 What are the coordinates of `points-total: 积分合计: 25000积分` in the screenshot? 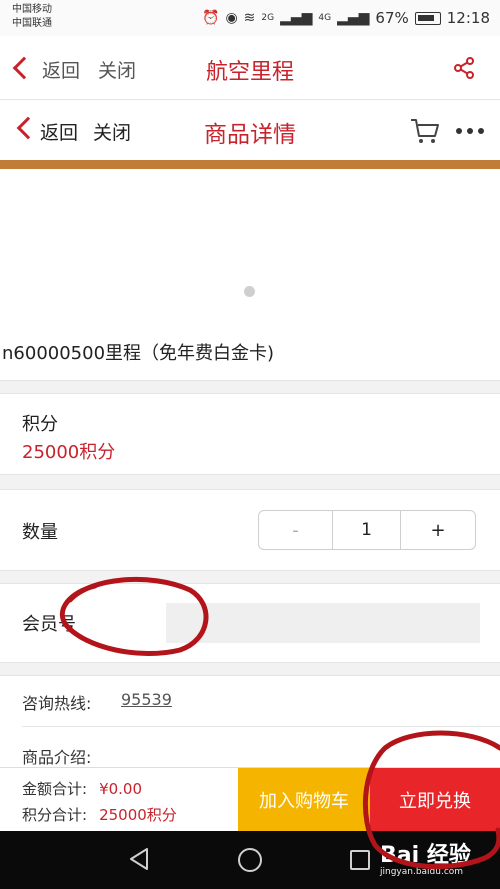 It's located at (99, 814).